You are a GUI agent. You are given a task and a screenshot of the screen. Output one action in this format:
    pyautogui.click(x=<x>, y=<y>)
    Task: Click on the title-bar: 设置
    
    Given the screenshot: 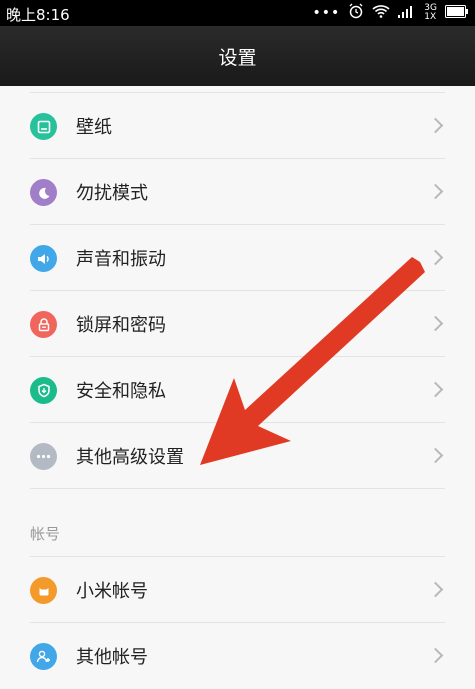 What is the action you would take?
    pyautogui.click(x=237, y=56)
    